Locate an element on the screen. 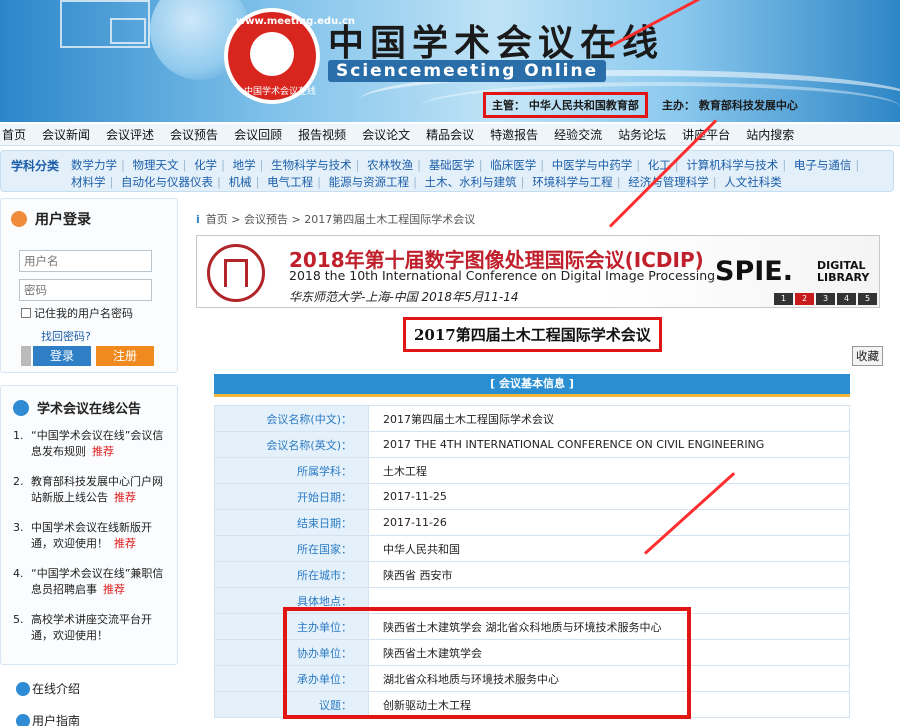 Image resolution: width=900 pixels, height=726 pixels. subject-link: 基础医学 is located at coordinates (452, 165).